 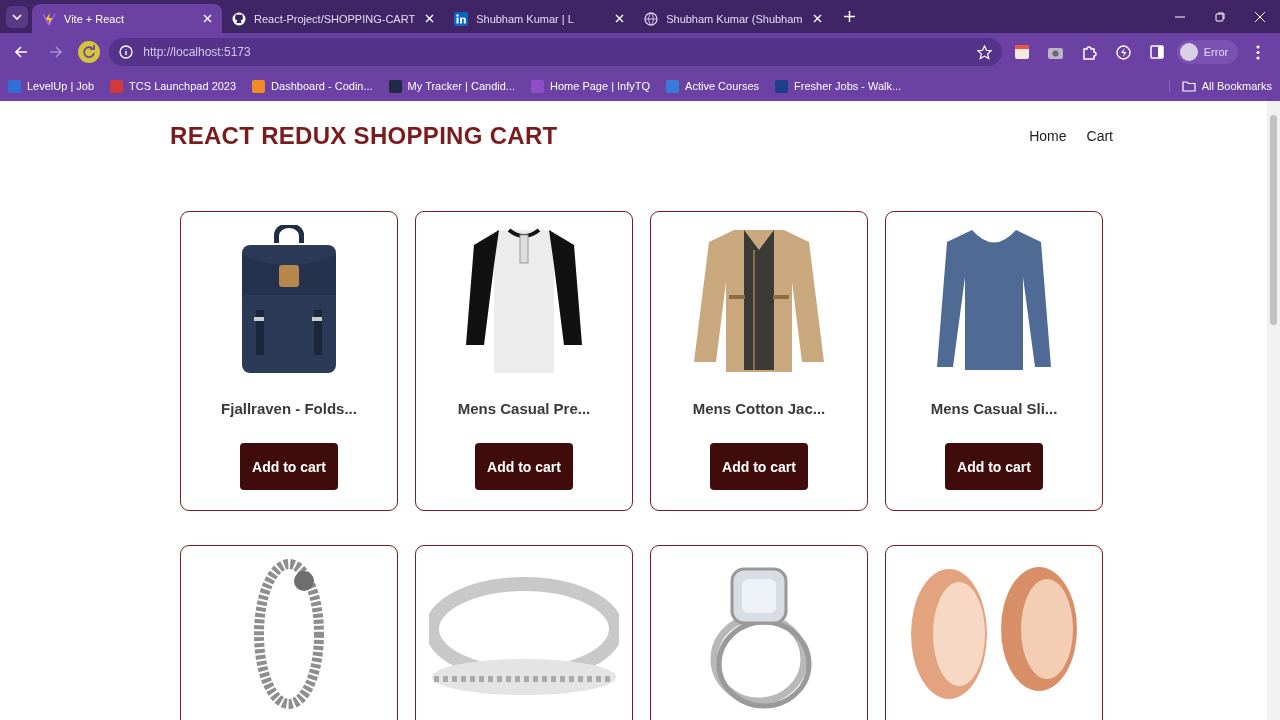 I want to click on url-text: http://localhost:5173, so click(x=197, y=52).